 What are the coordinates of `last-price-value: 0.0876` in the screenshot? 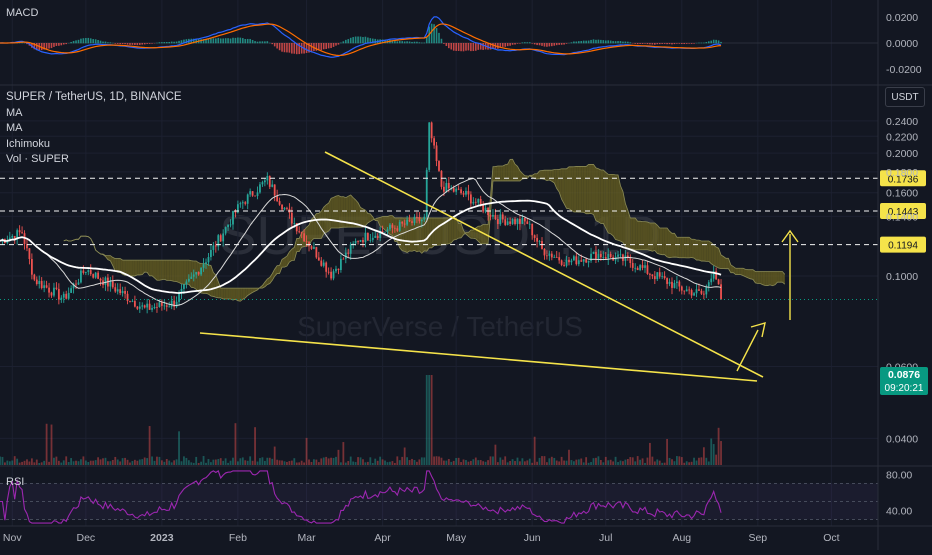 It's located at (904, 375).